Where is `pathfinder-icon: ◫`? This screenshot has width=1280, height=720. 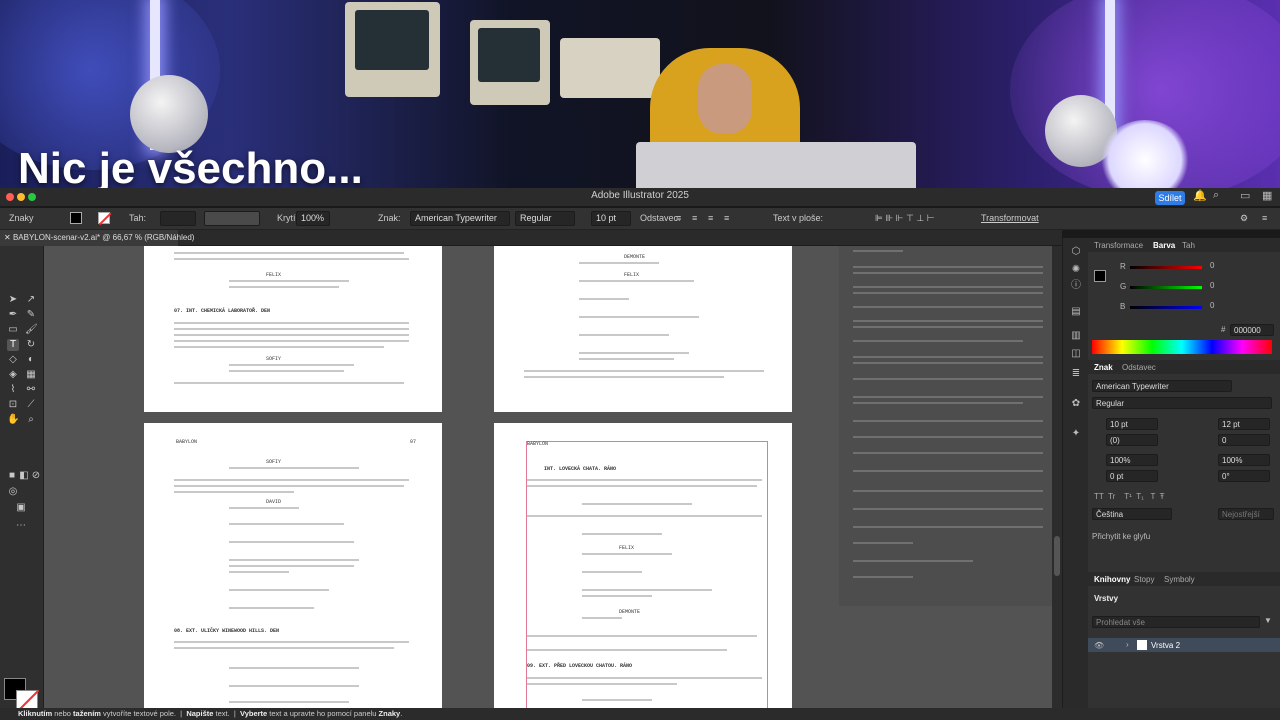 pathfinder-icon: ◫ is located at coordinates (1076, 354).